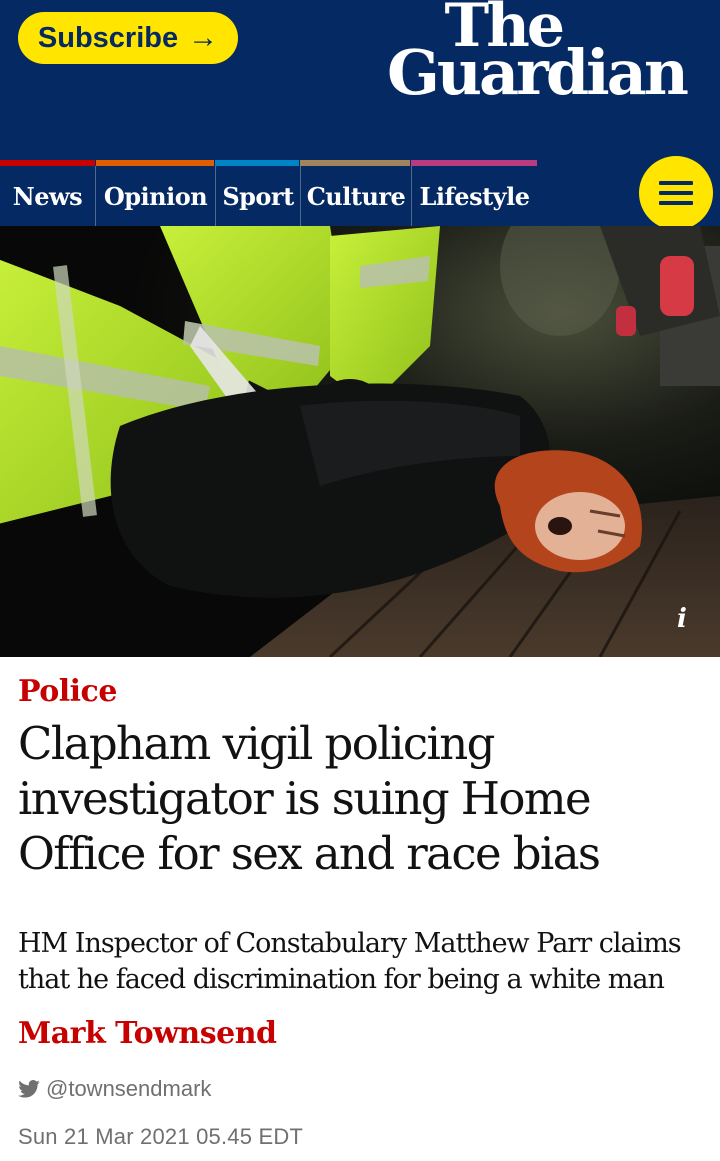  I want to click on author-byline: Mark Townsend, so click(147, 1033).